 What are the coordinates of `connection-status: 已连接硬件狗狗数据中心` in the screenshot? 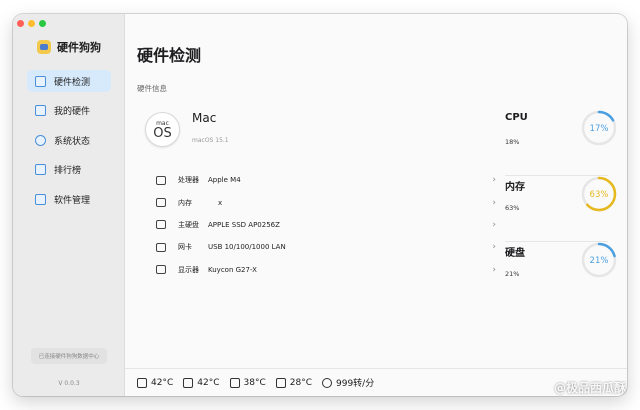 It's located at (69, 356).